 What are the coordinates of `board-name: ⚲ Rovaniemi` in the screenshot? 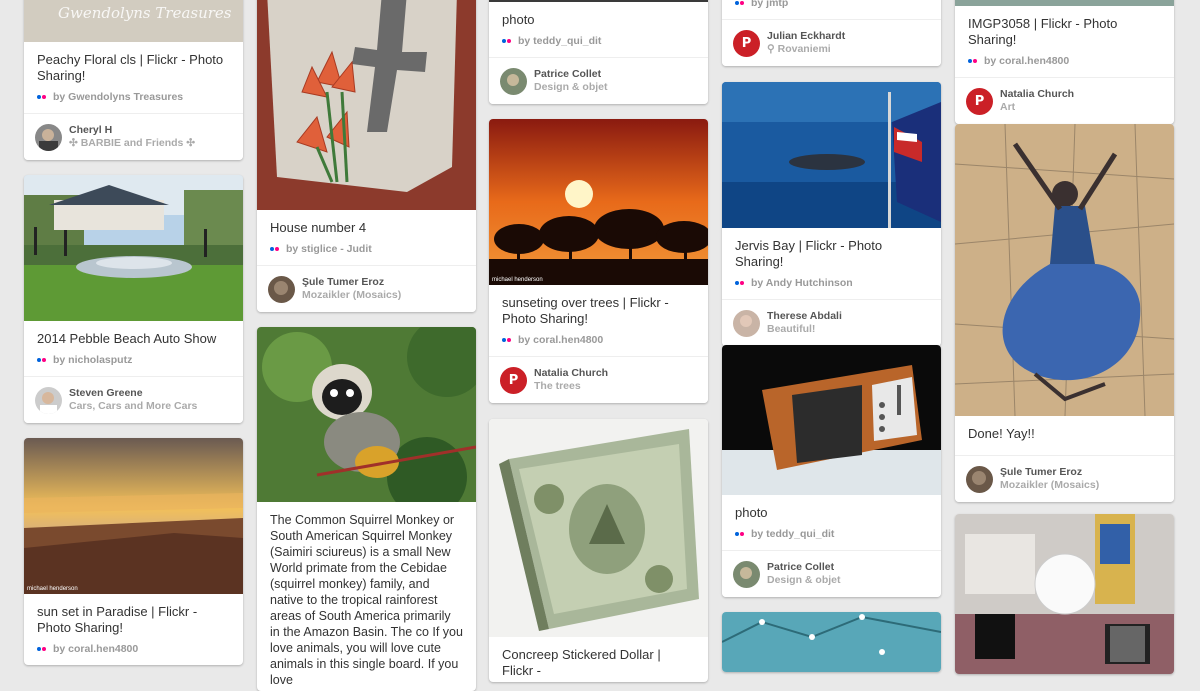 It's located at (806, 49).